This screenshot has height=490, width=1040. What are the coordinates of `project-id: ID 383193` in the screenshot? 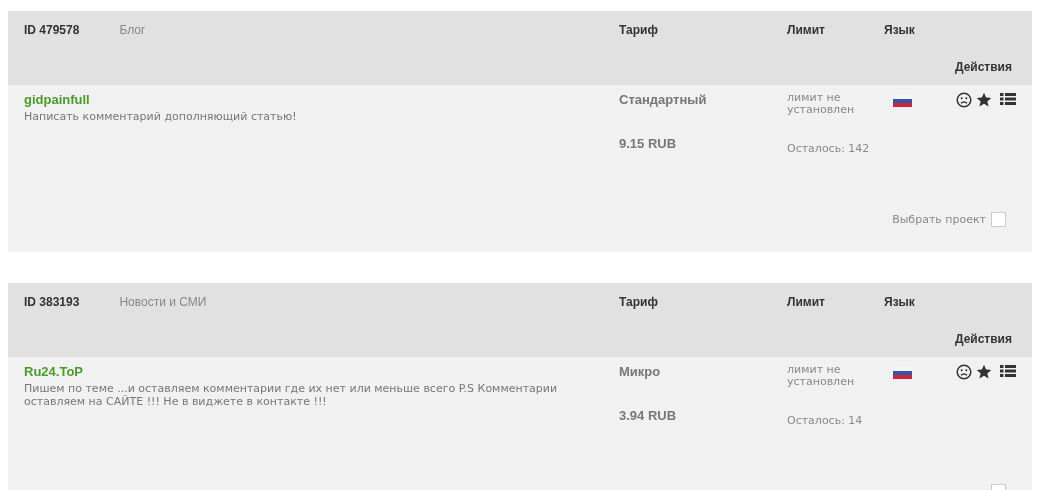 It's located at (52, 301).